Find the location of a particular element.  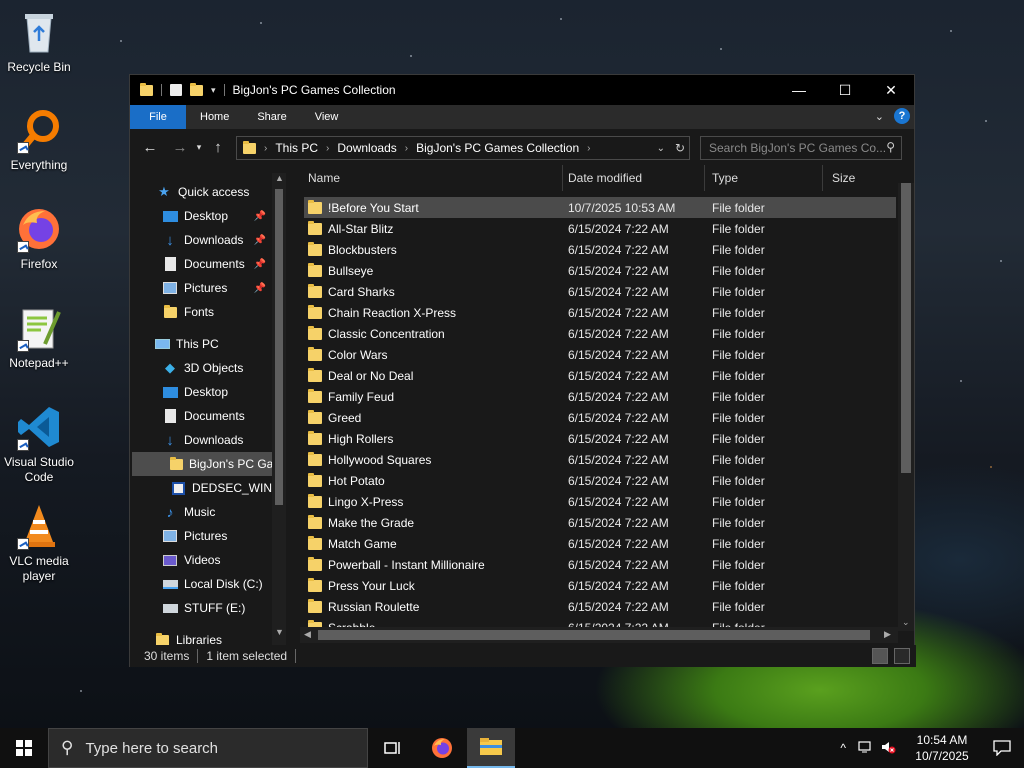

back-button: ← is located at coordinates (150, 147).